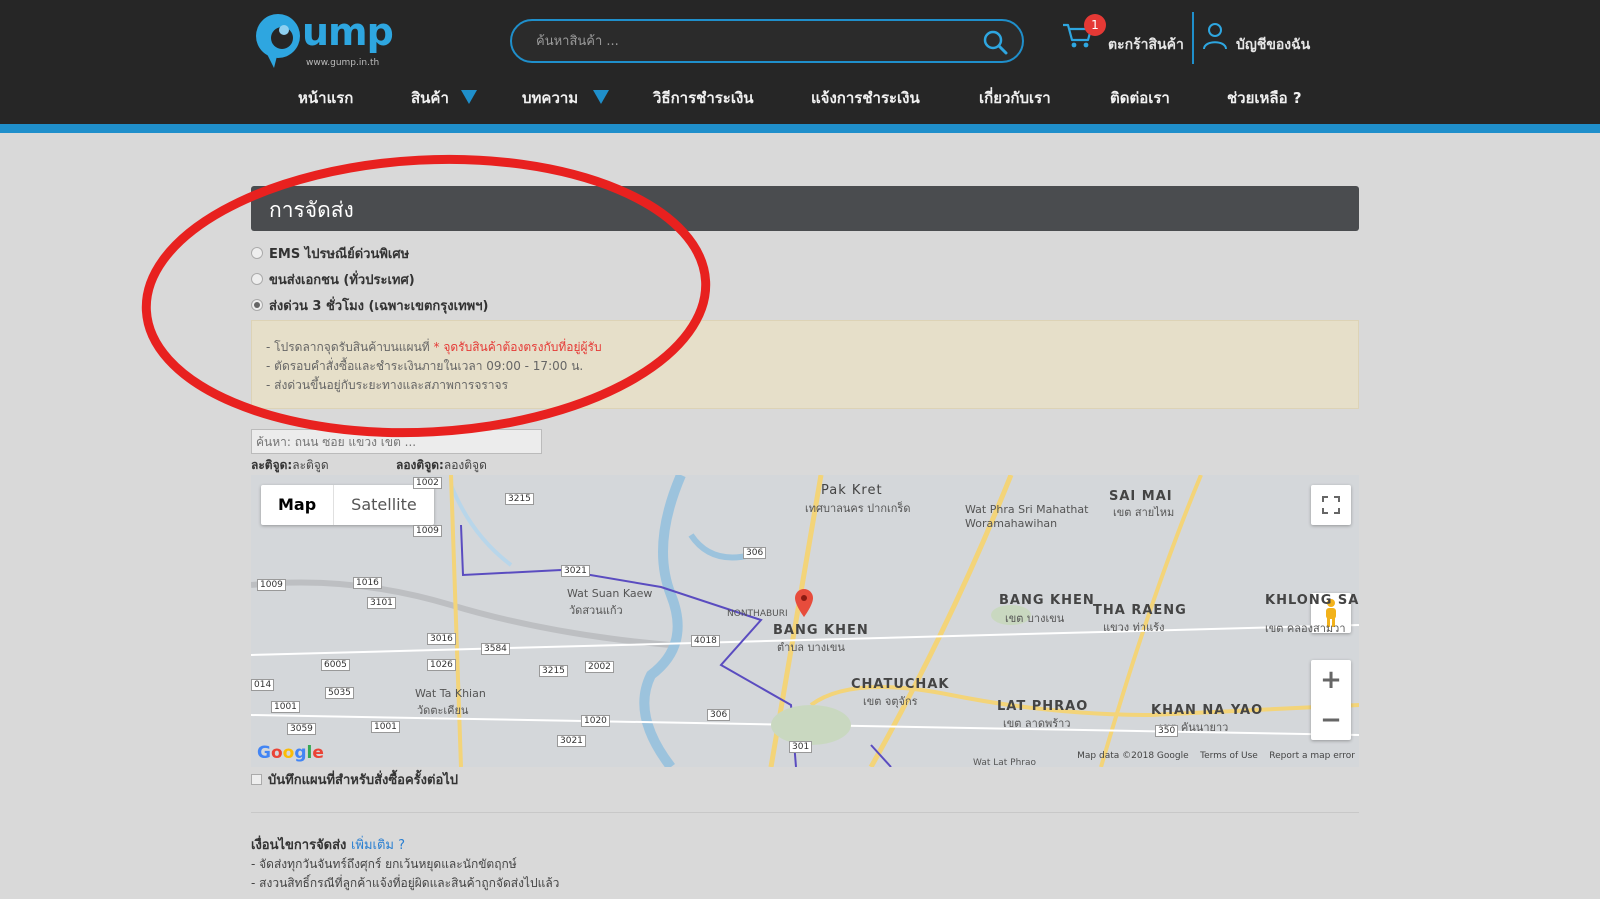  I want to click on map-type-map-button: Map, so click(298, 505).